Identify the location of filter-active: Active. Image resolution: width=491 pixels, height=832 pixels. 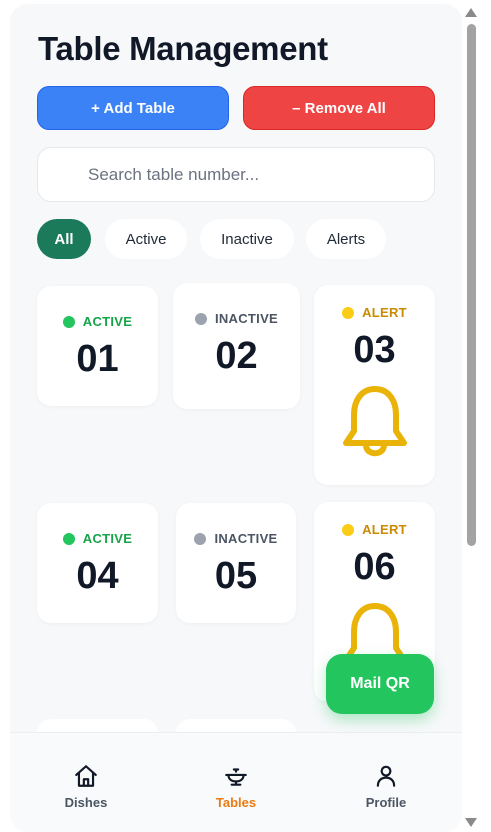
(146, 239).